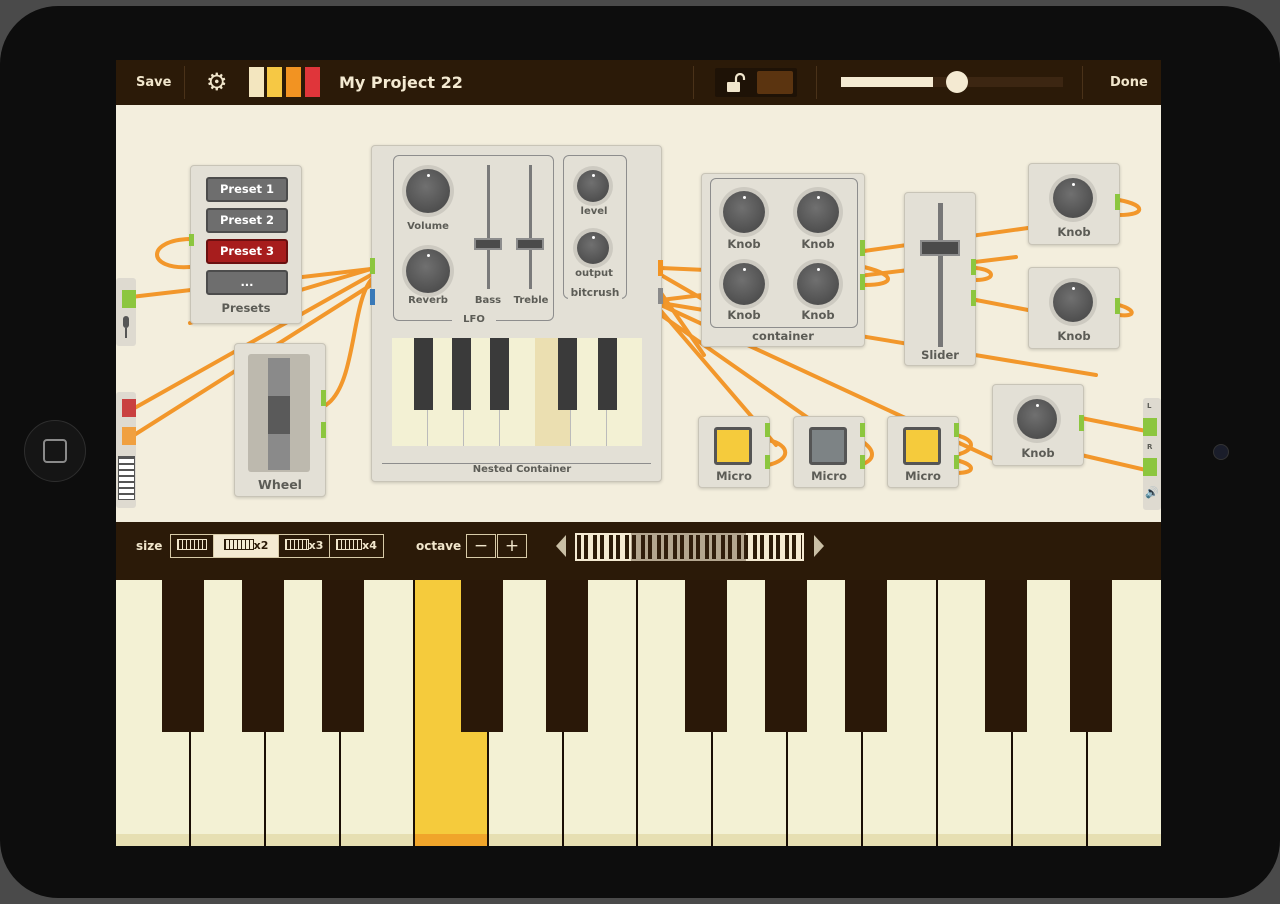 Image resolution: width=1280 pixels, height=904 pixels. Describe the element at coordinates (775, 82) in the screenshot. I see `edit-mode-switch` at that location.